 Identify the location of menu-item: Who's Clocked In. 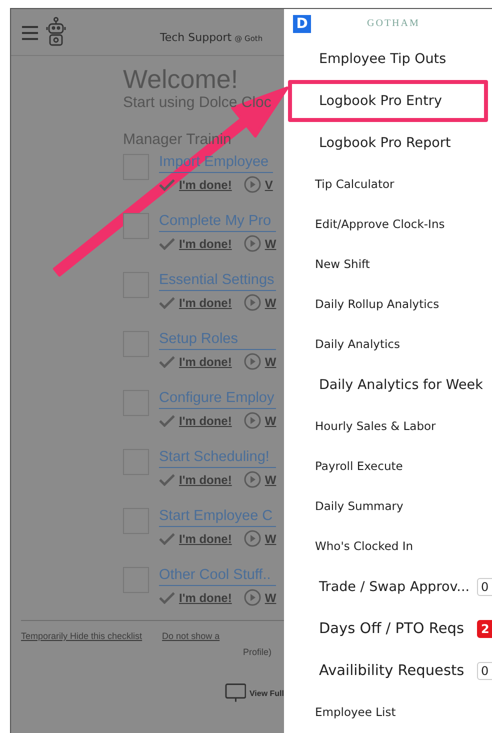
(388, 546).